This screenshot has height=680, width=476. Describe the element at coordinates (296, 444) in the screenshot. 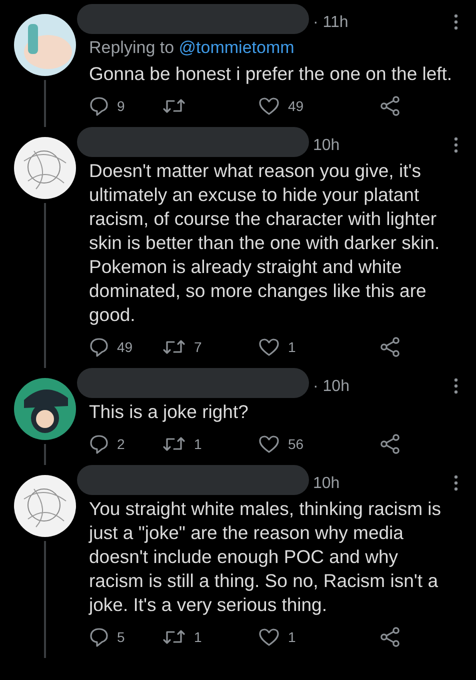

I see `count: 56` at that location.